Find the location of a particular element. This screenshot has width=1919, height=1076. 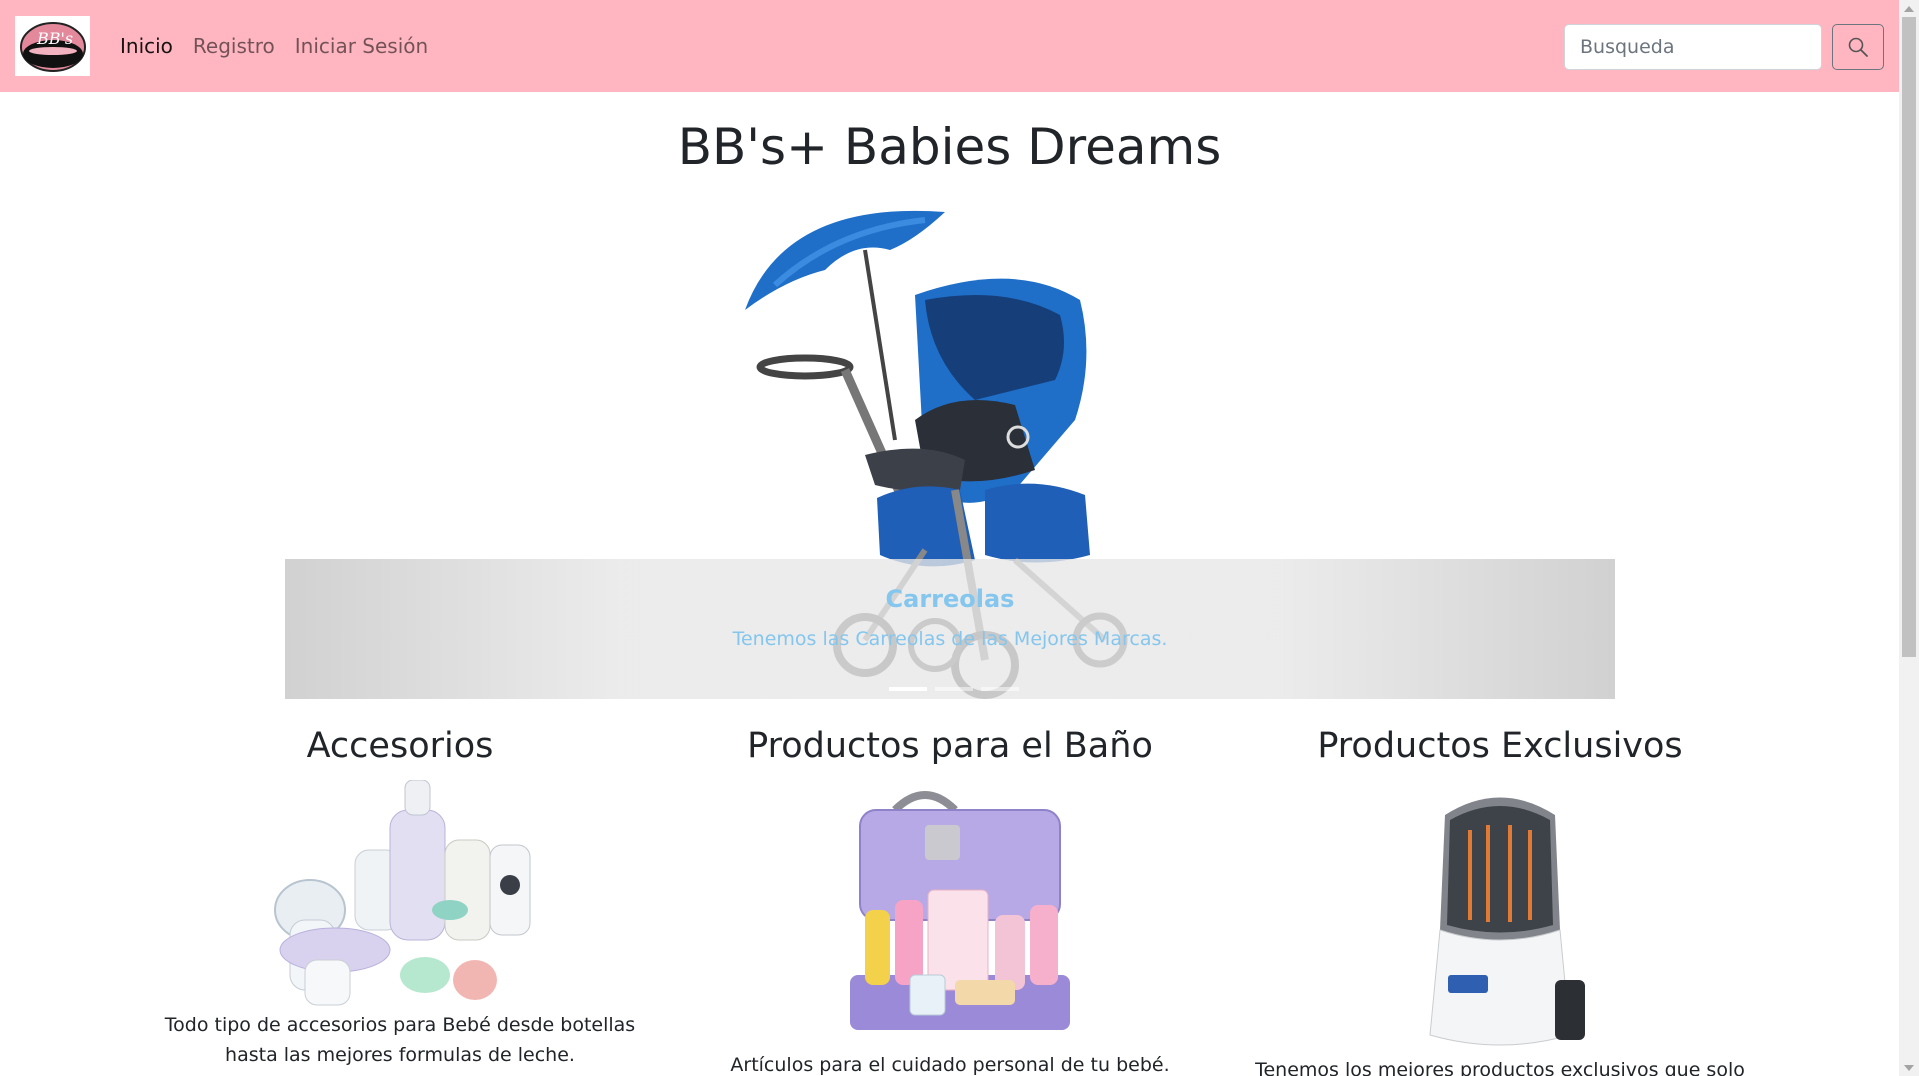

logo-icon: BB's is located at coordinates (52, 47).